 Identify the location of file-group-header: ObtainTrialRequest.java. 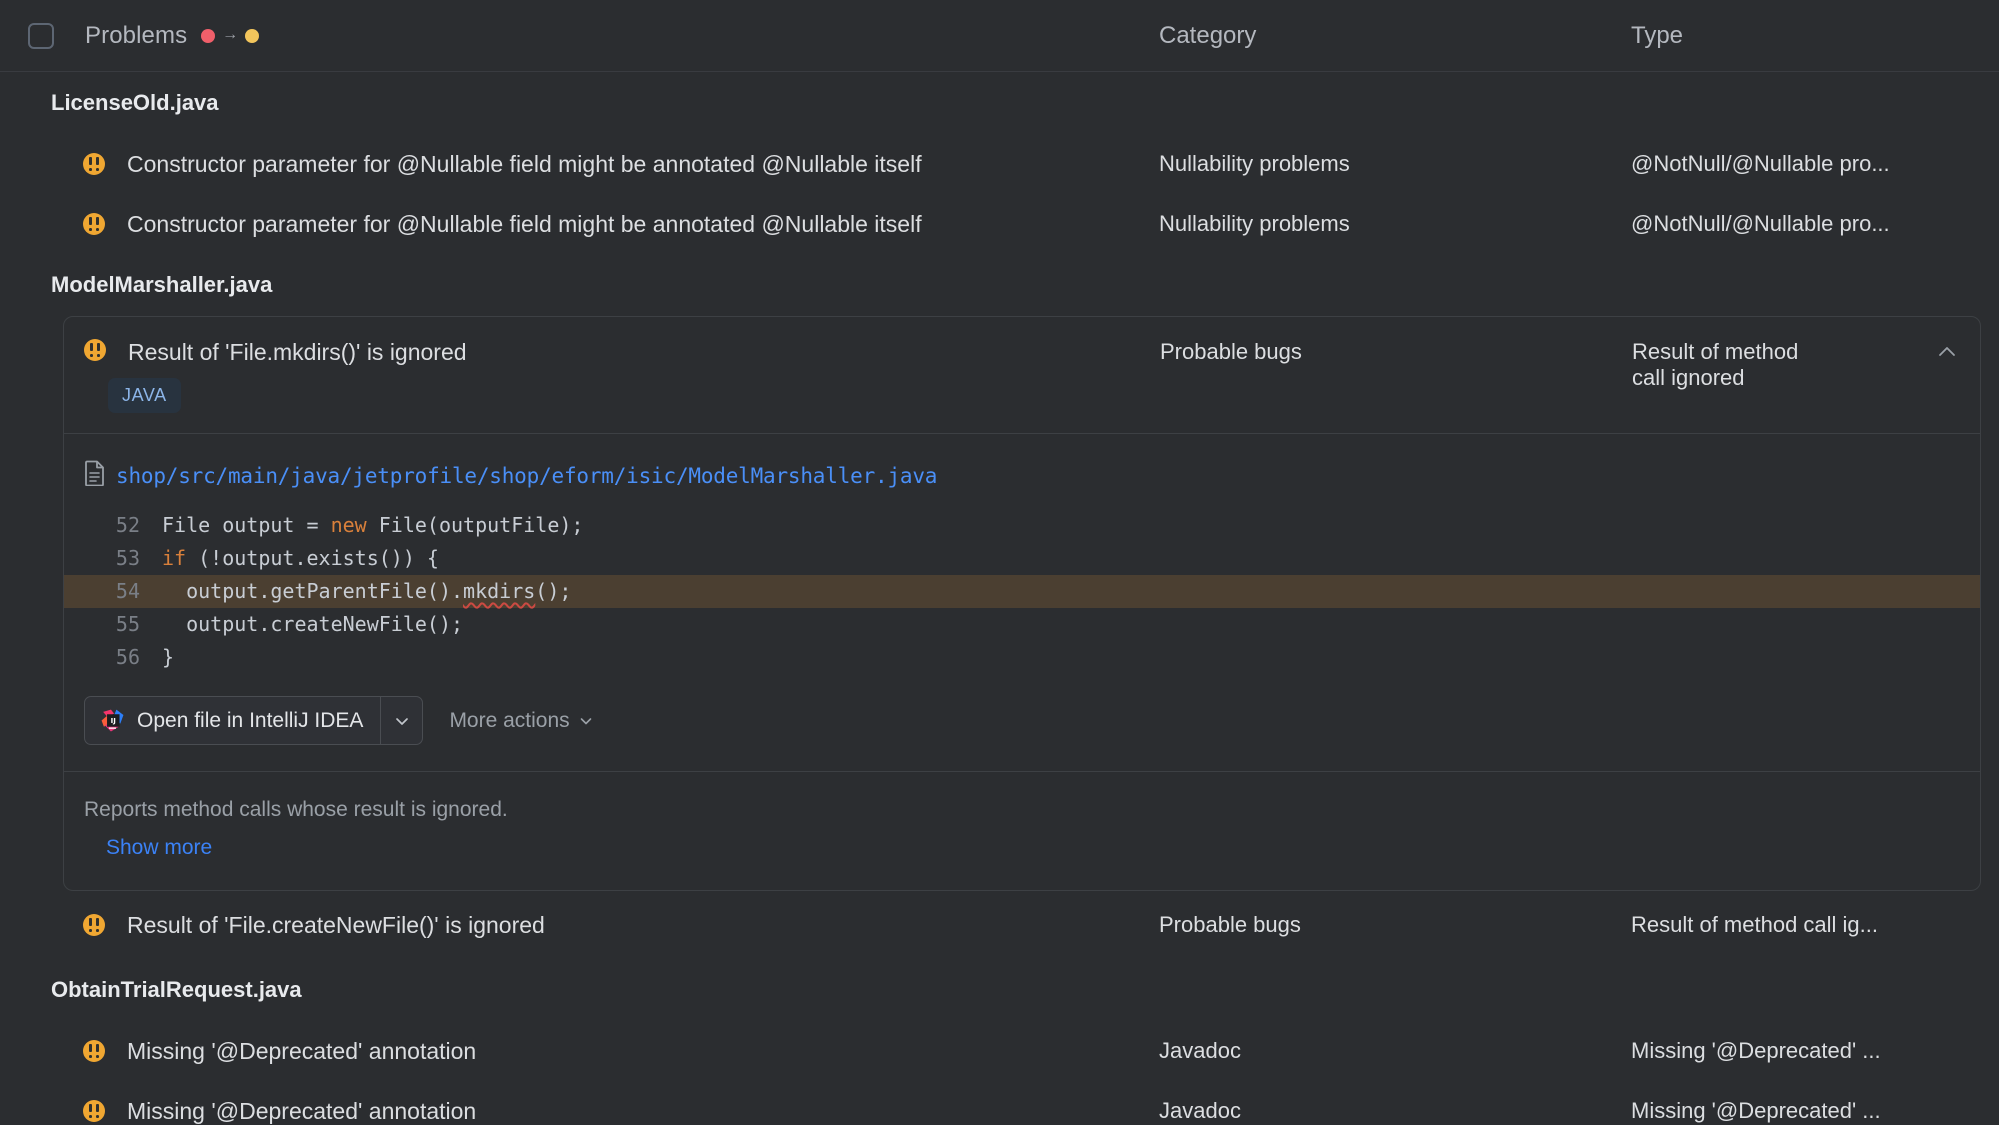
(999, 990).